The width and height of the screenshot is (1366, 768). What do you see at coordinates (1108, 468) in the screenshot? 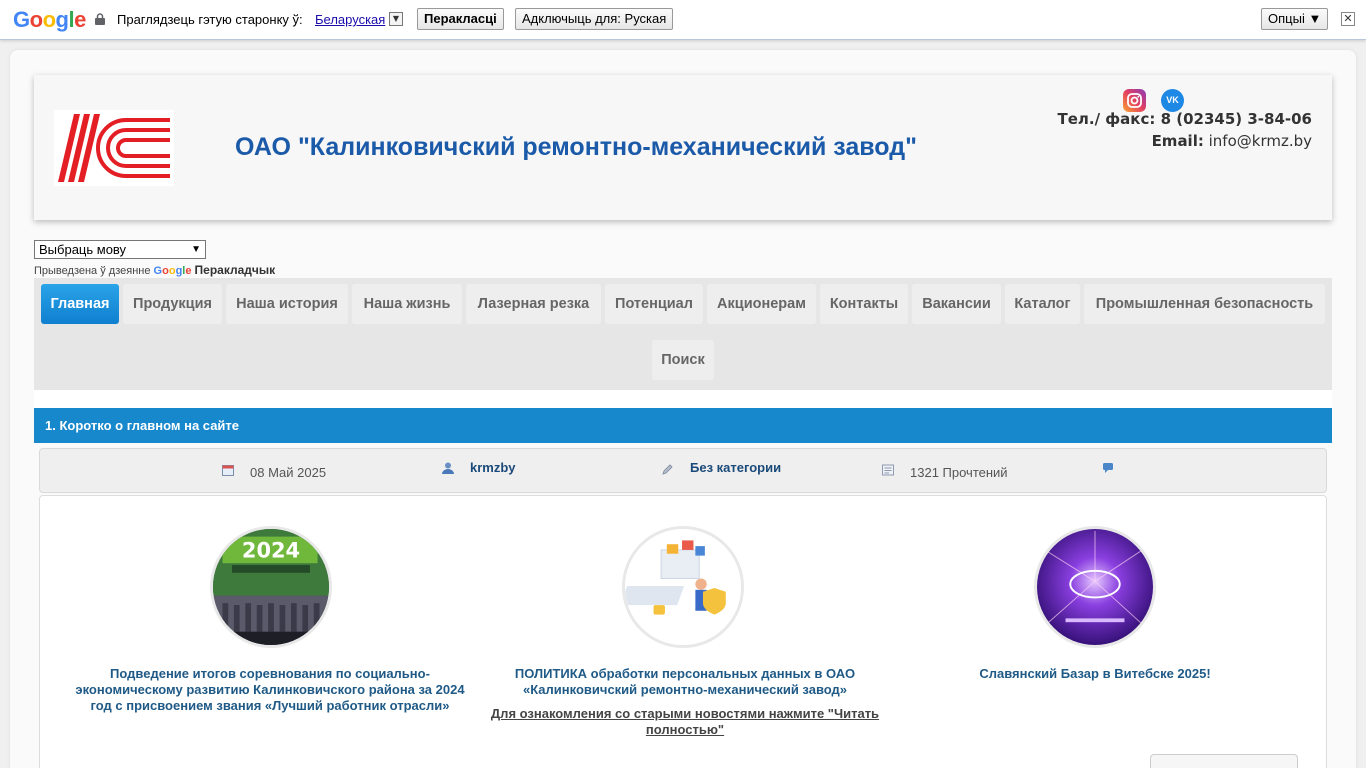
I see `comment-icon` at bounding box center [1108, 468].